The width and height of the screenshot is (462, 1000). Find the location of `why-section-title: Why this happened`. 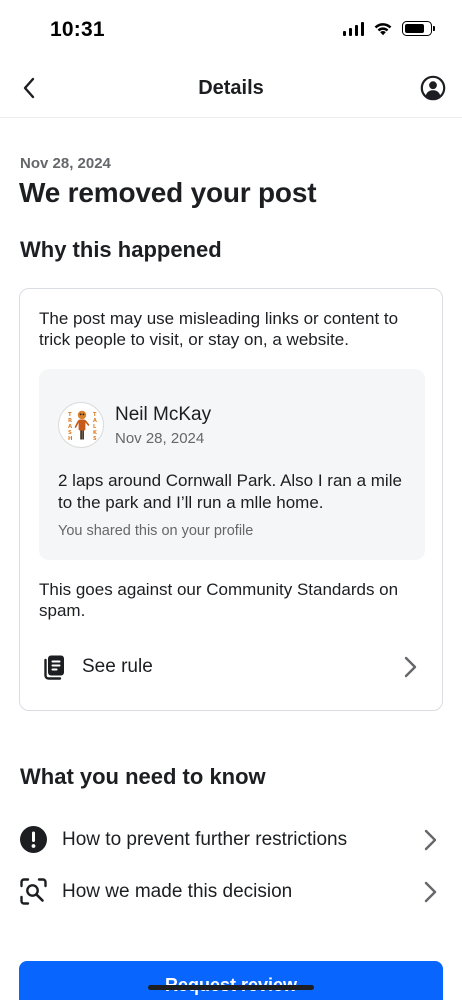

why-section-title: Why this happened is located at coordinates (121, 249).